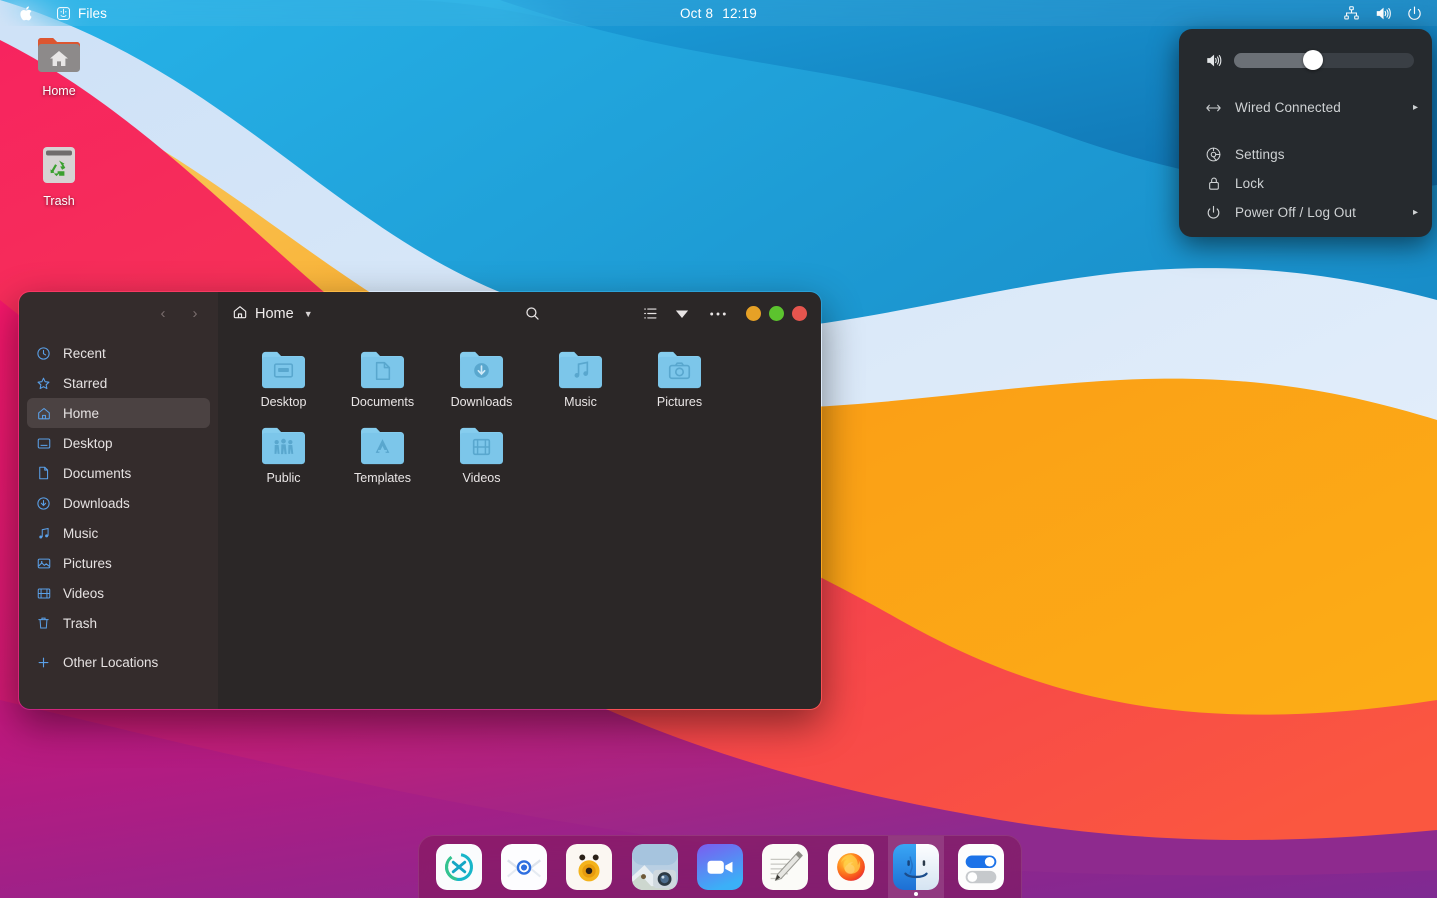  Describe the element at coordinates (96, 503) in the screenshot. I see `sidebar-item-label: Downloads` at that location.